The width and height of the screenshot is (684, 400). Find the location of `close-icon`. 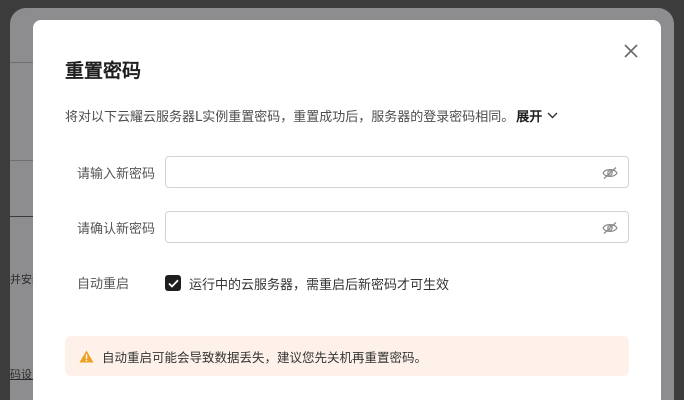

close-icon is located at coordinates (631, 51).